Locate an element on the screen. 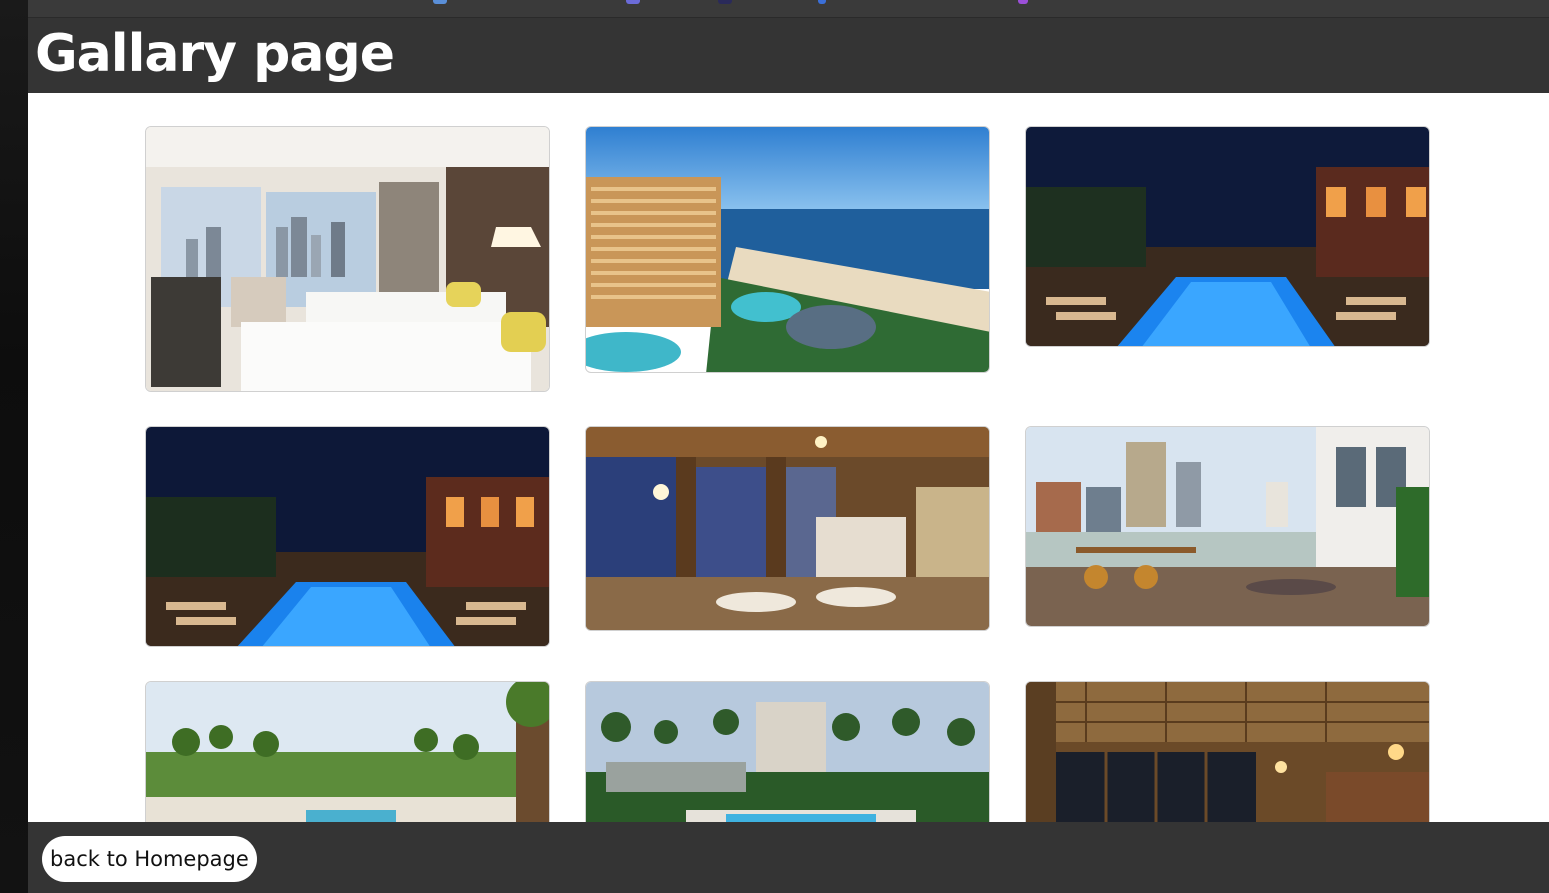  gallery-image-restaurant is located at coordinates (787, 528).